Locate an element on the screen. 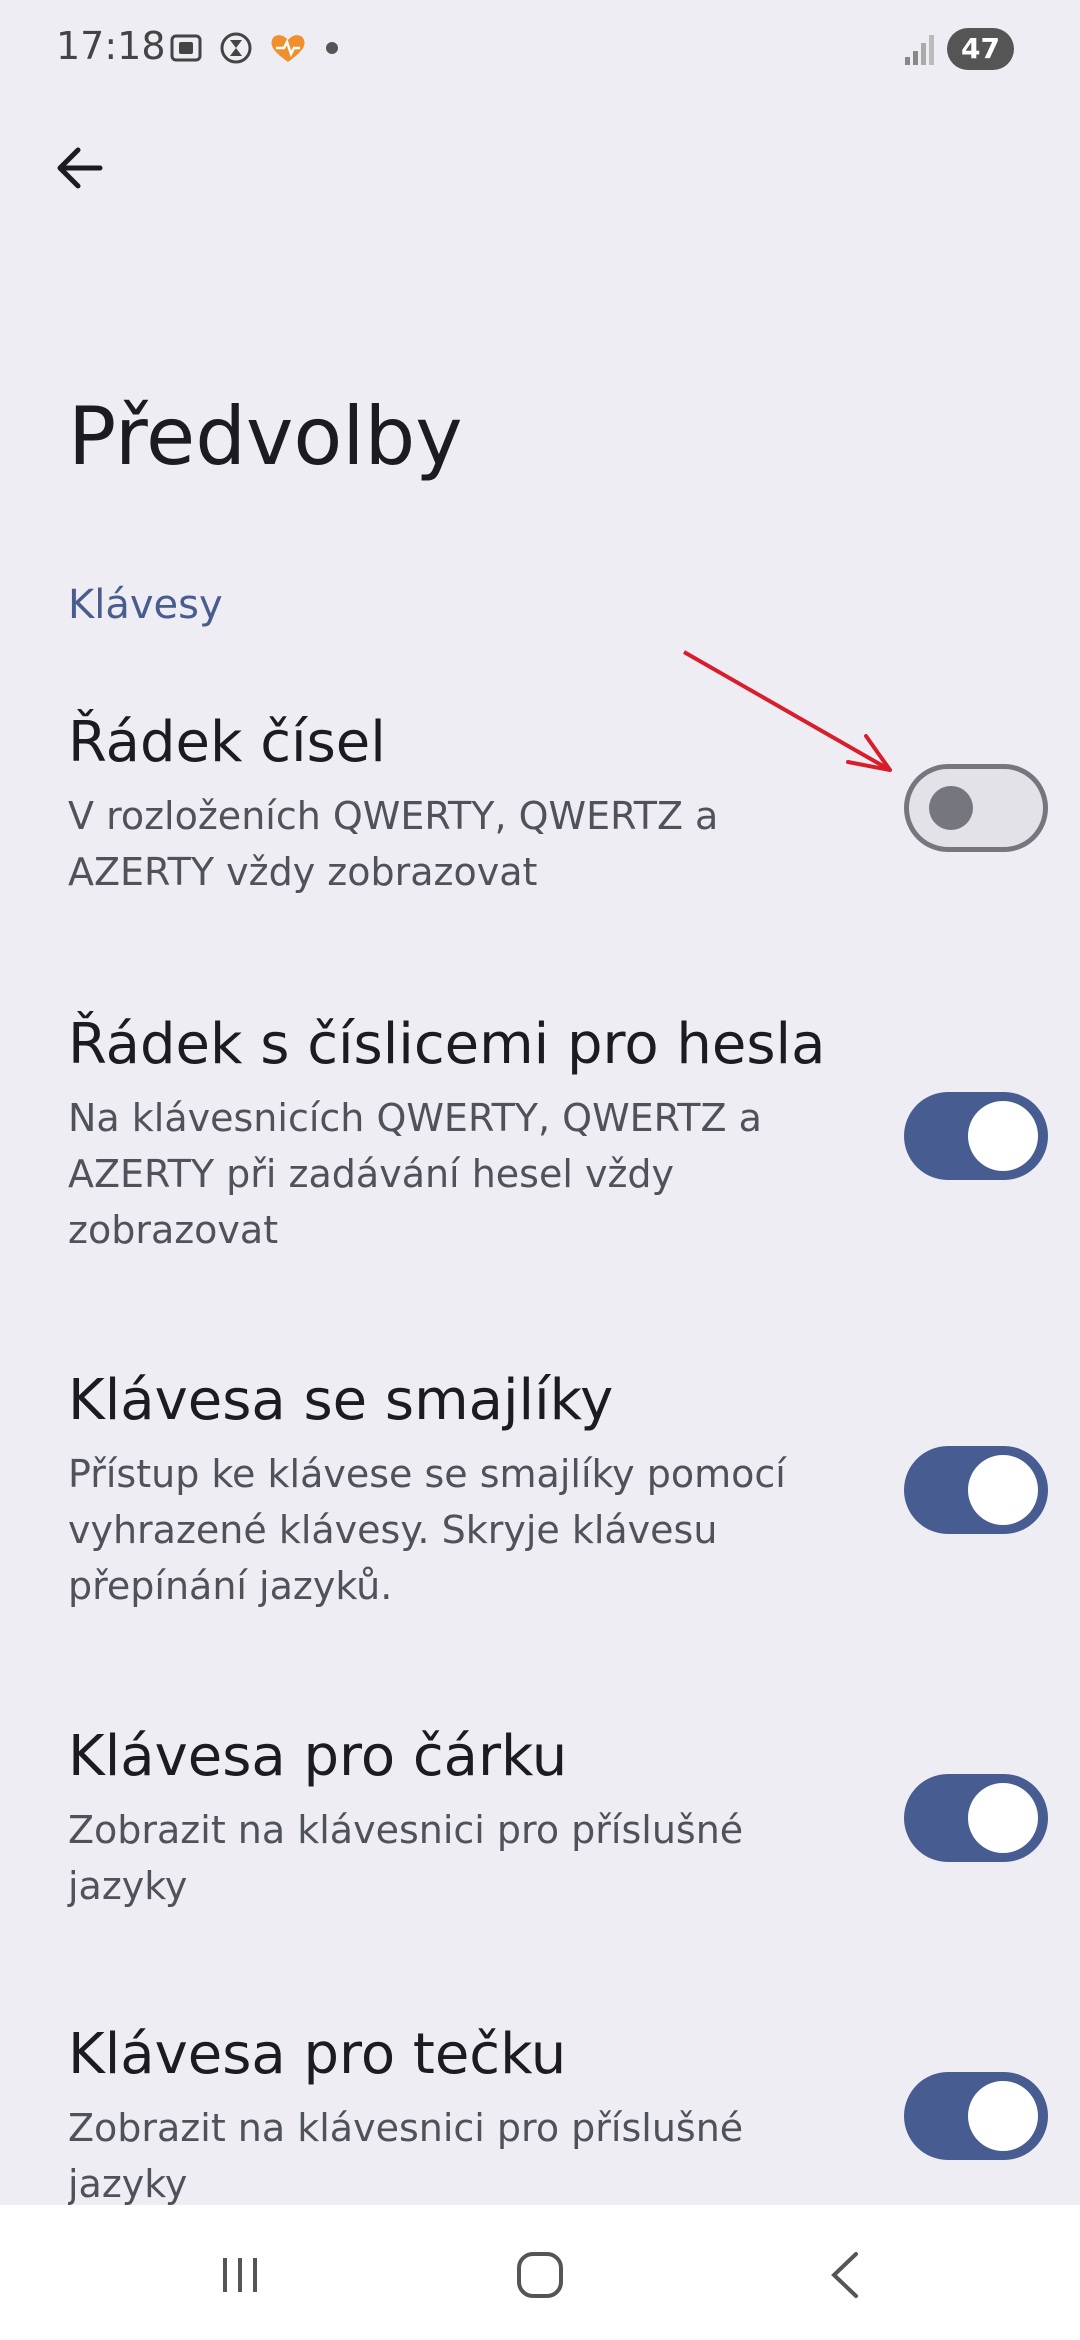 The width and height of the screenshot is (1080, 2340). home-icon is located at coordinates (540, 2275).